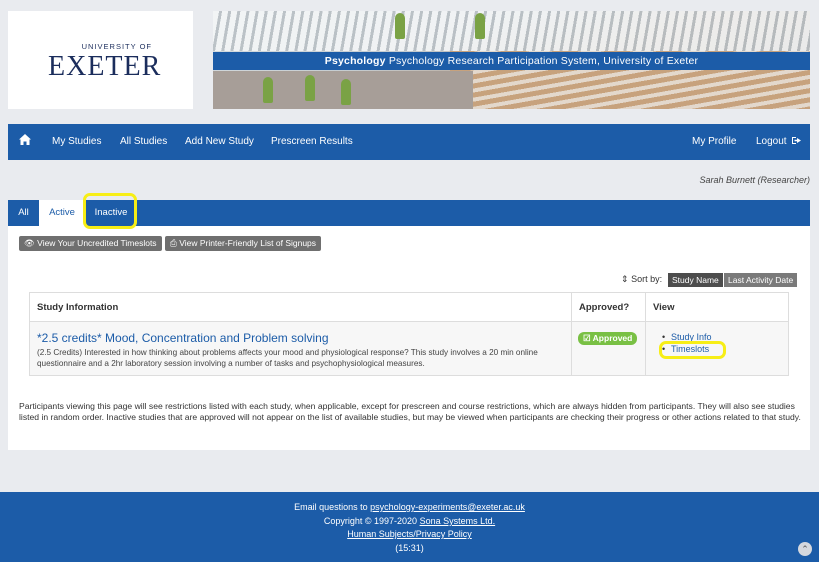  I want to click on sort-study-name-button: Study Name, so click(695, 280).